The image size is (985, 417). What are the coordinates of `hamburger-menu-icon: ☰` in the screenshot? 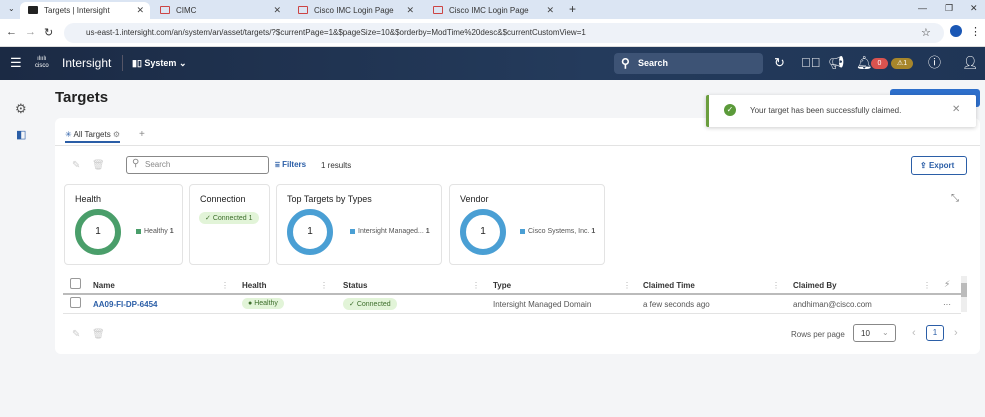 It's located at (16, 63).